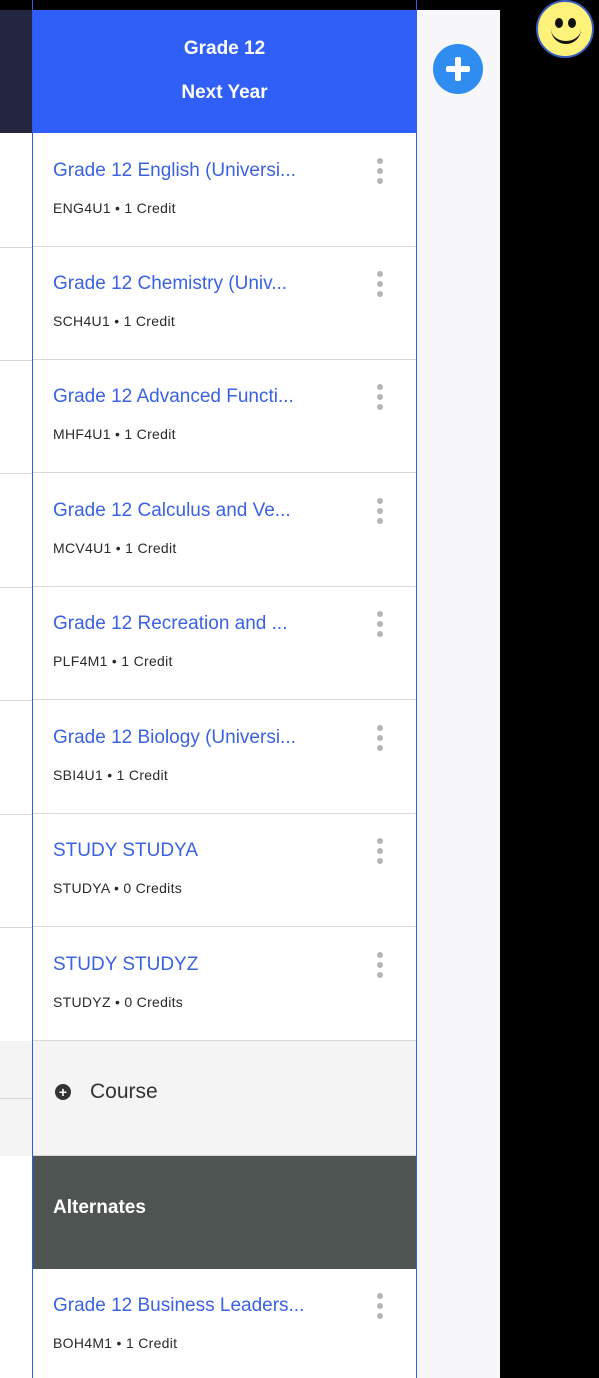 This screenshot has width=599, height=1378. Describe the element at coordinates (113, 661) in the screenshot. I see `course-meta: PLF4M1 • 1 Credit` at that location.